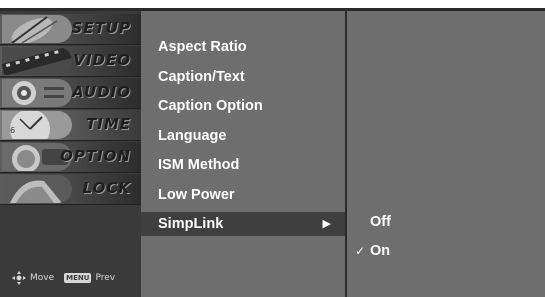 This screenshot has width=545, height=297. I want to click on prev-hint: Prev, so click(105, 278).